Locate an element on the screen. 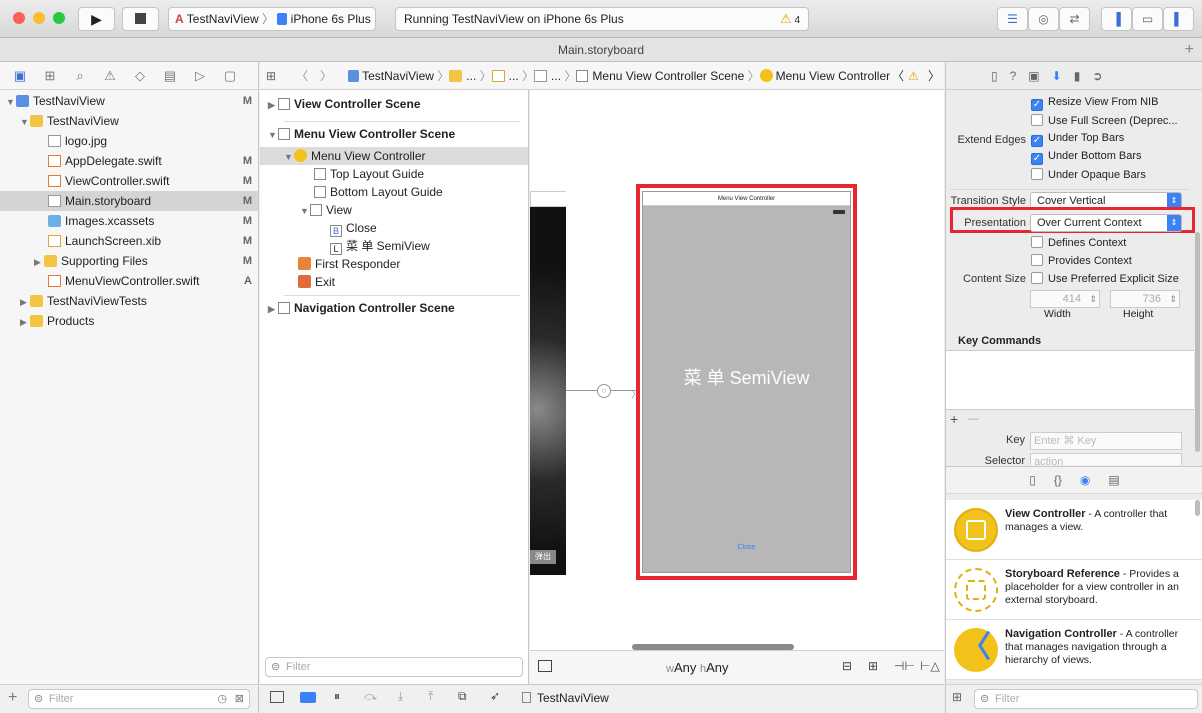 The image size is (1202, 713). scm-filter-icon: ⊠ is located at coordinates (239, 699).